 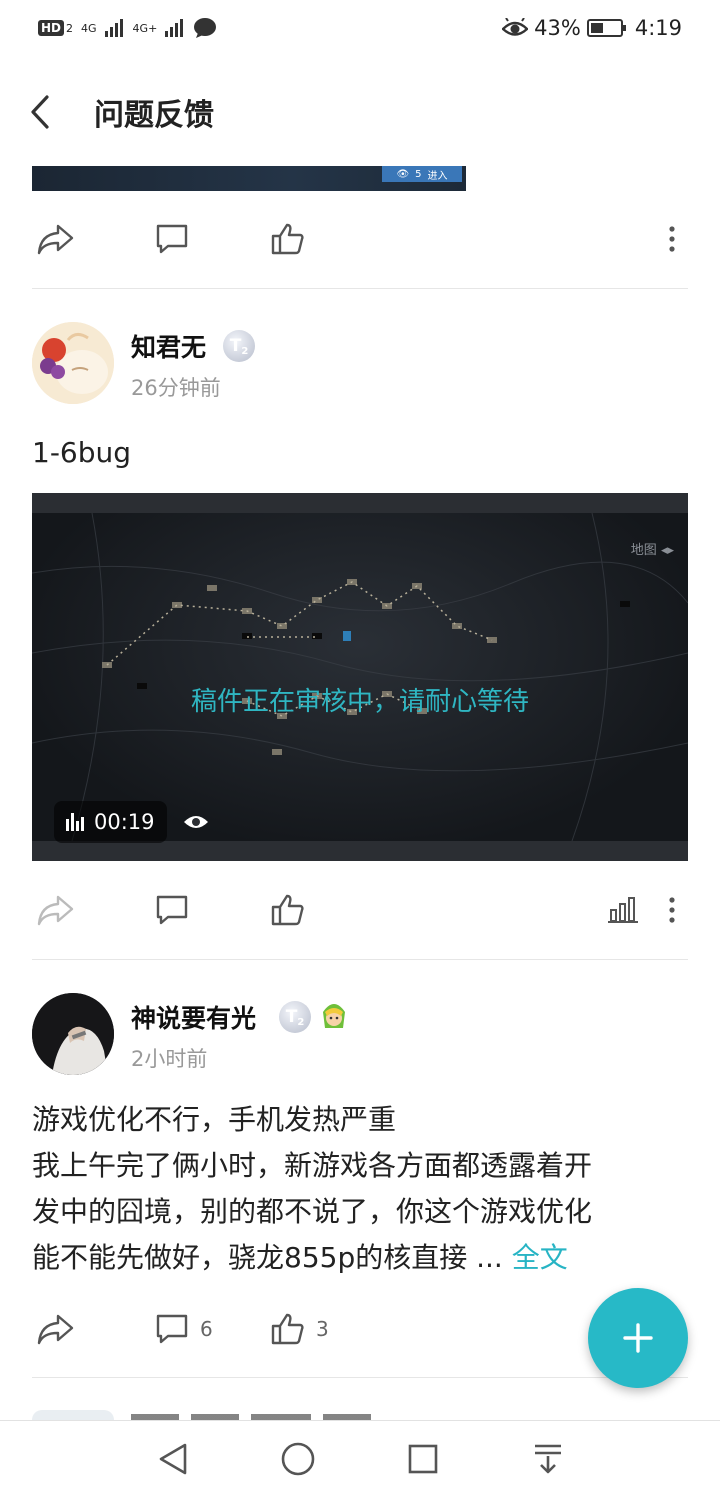 I want to click on map-label: 地图 ◂▸, so click(x=652, y=548).